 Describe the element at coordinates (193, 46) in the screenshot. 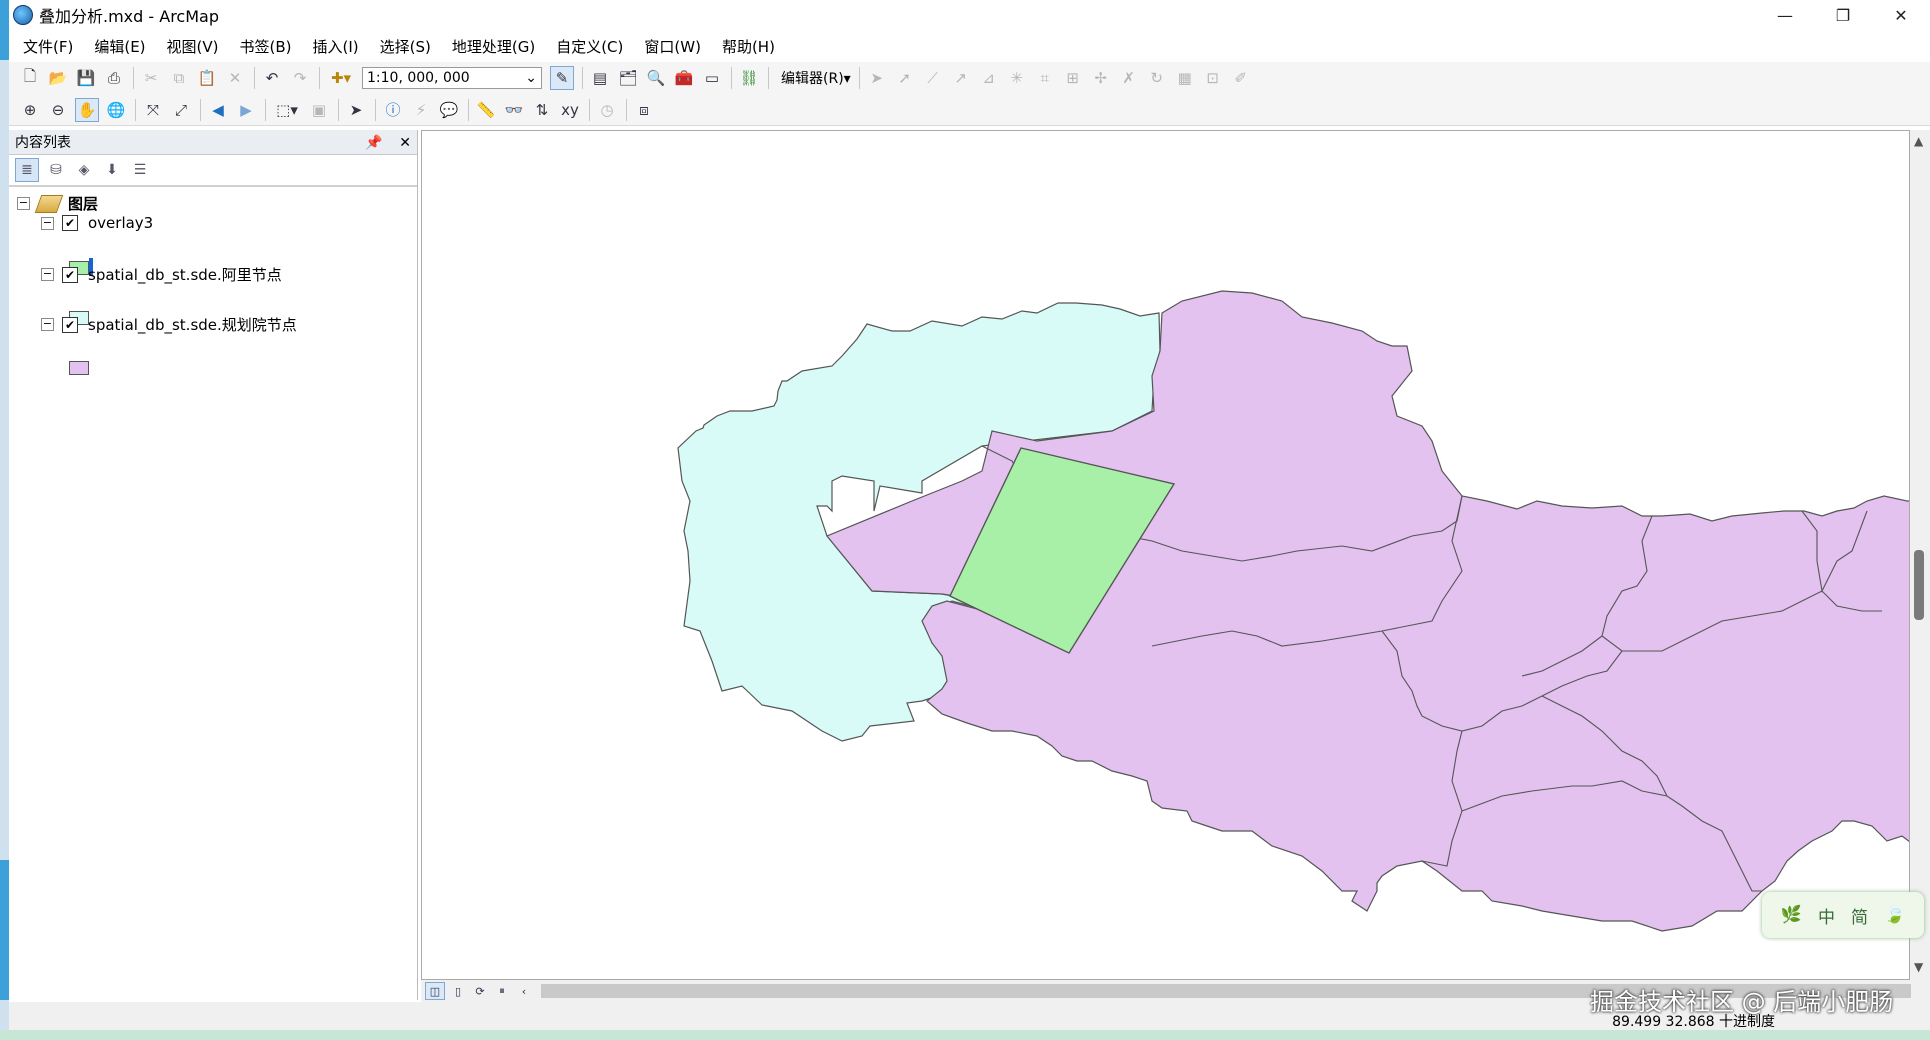

I see `menu-view: 视图(V)` at that location.